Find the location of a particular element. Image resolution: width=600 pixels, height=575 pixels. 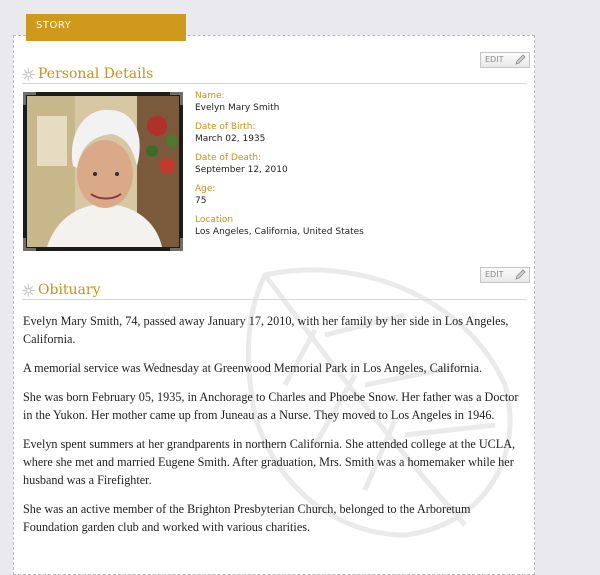

obituary-divider is located at coordinates (274, 299).